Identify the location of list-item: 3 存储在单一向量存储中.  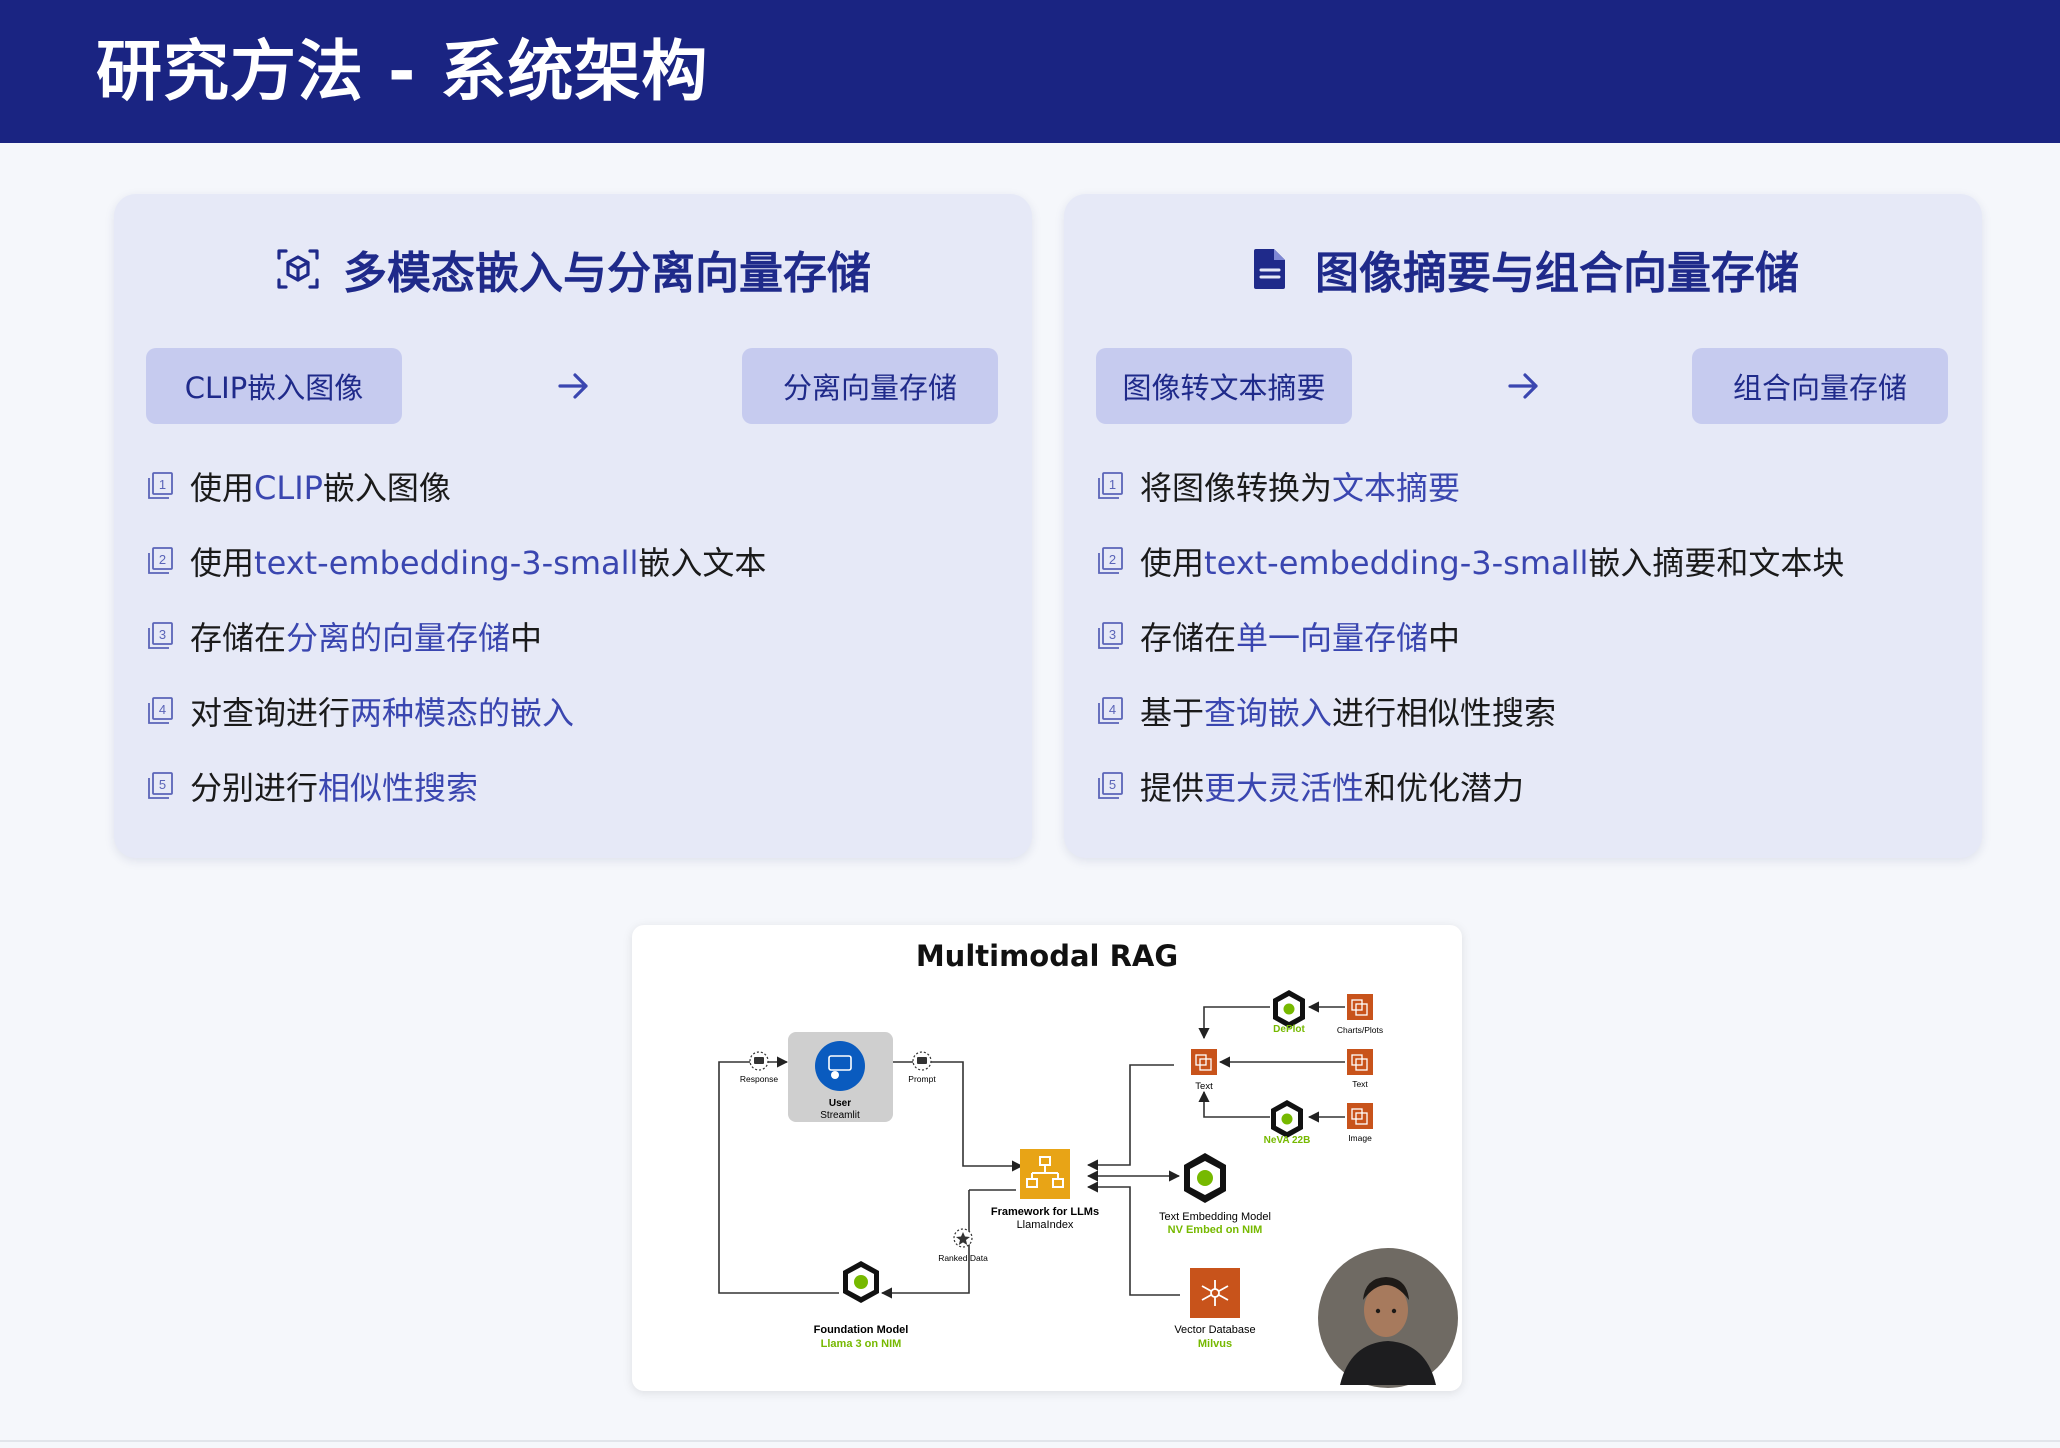
(1526, 635).